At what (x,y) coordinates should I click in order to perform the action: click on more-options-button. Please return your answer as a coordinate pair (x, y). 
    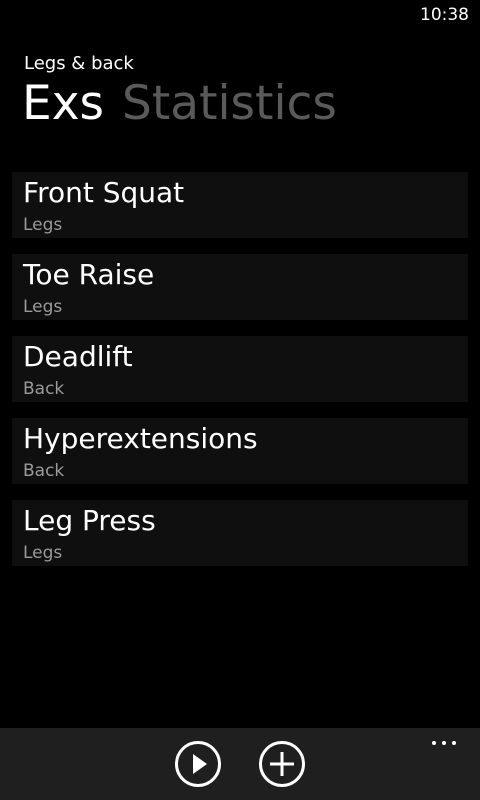
    Looking at the image, I should click on (444, 744).